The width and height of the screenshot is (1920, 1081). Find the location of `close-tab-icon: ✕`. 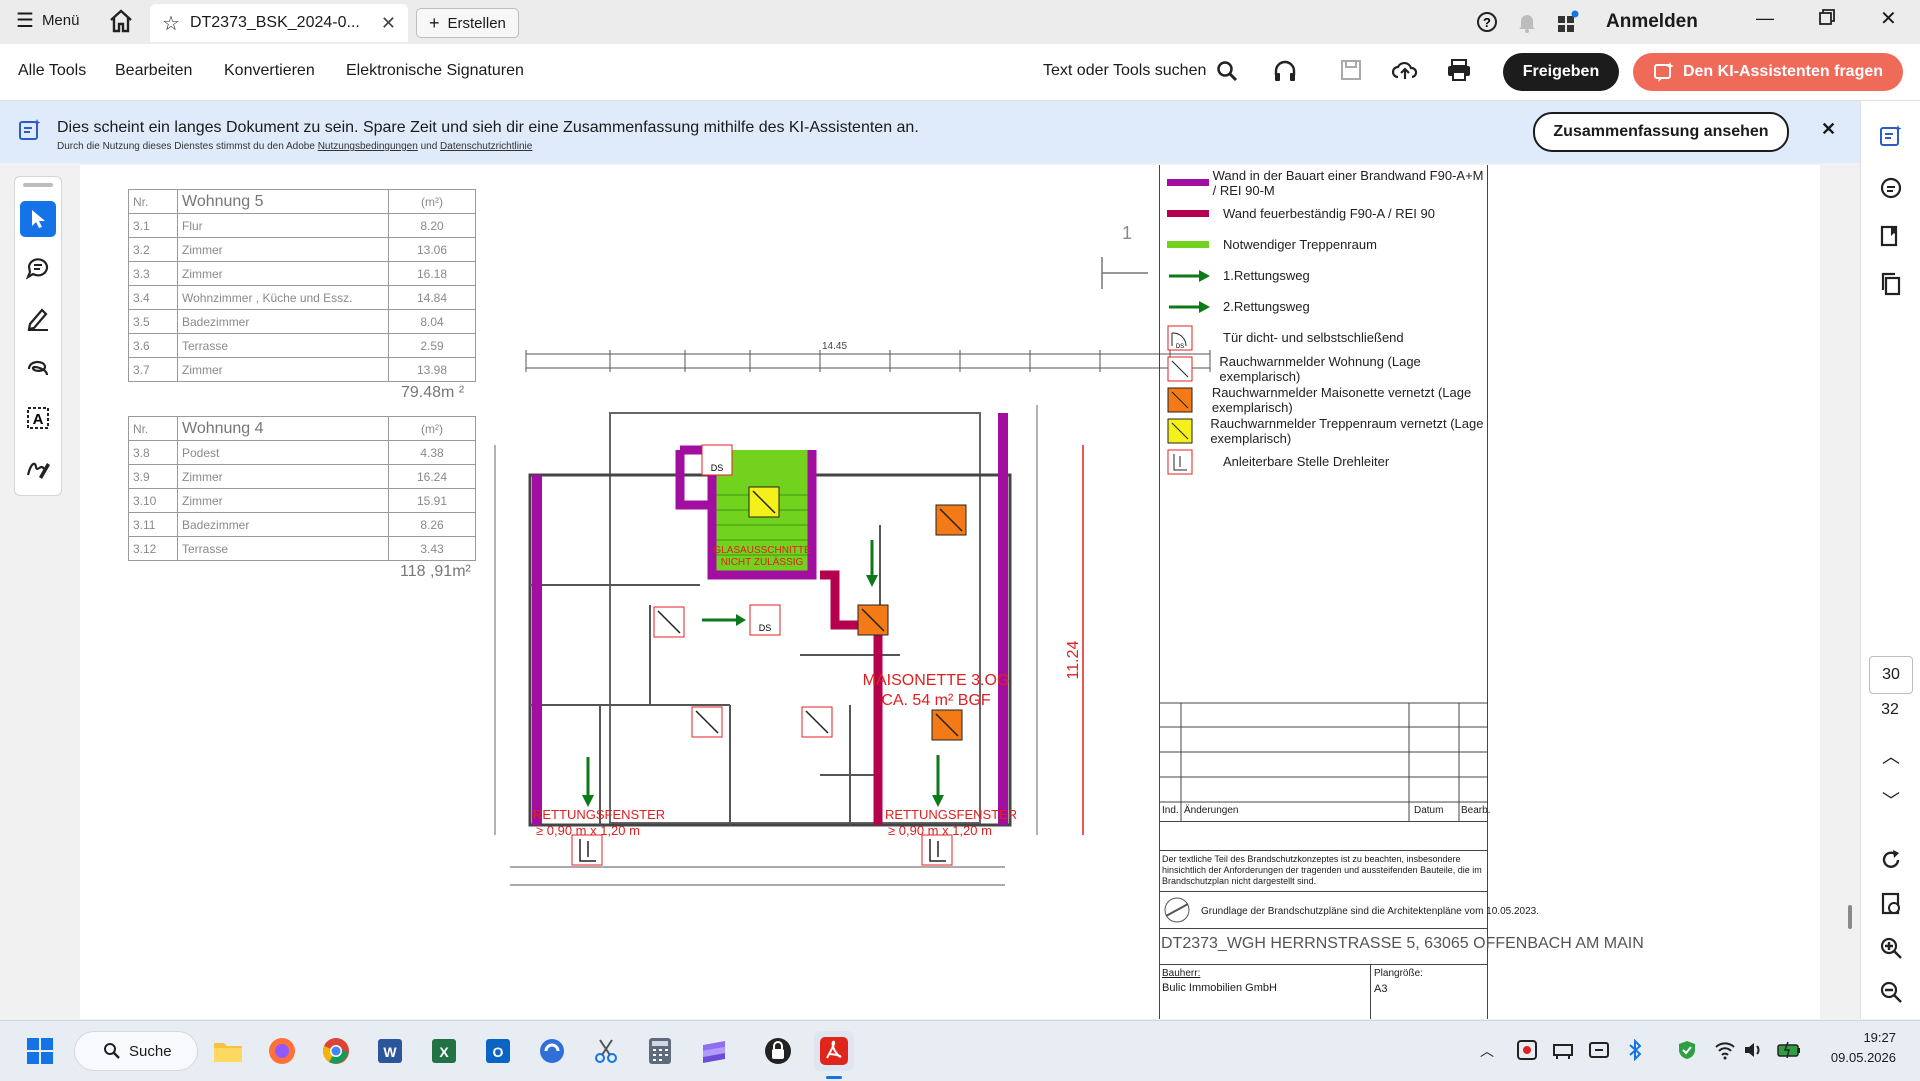

close-tab-icon: ✕ is located at coordinates (388, 23).